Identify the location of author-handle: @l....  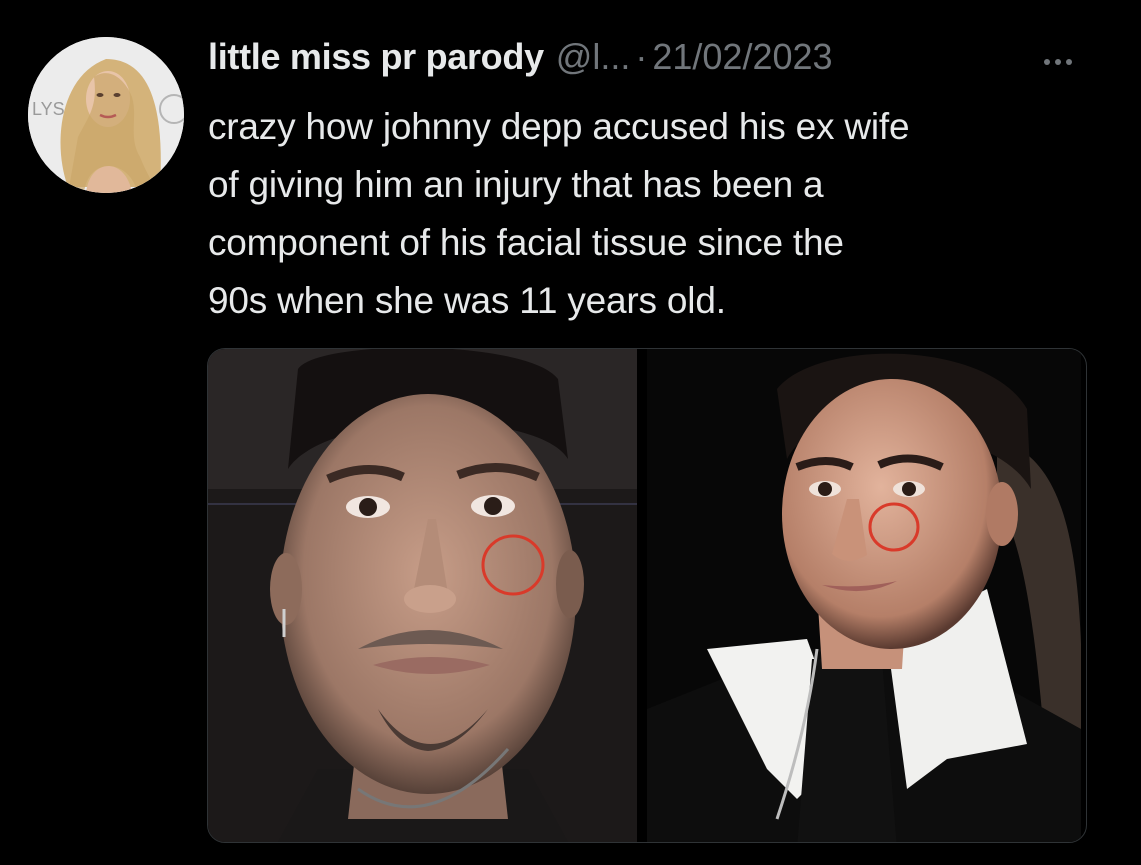
(593, 57).